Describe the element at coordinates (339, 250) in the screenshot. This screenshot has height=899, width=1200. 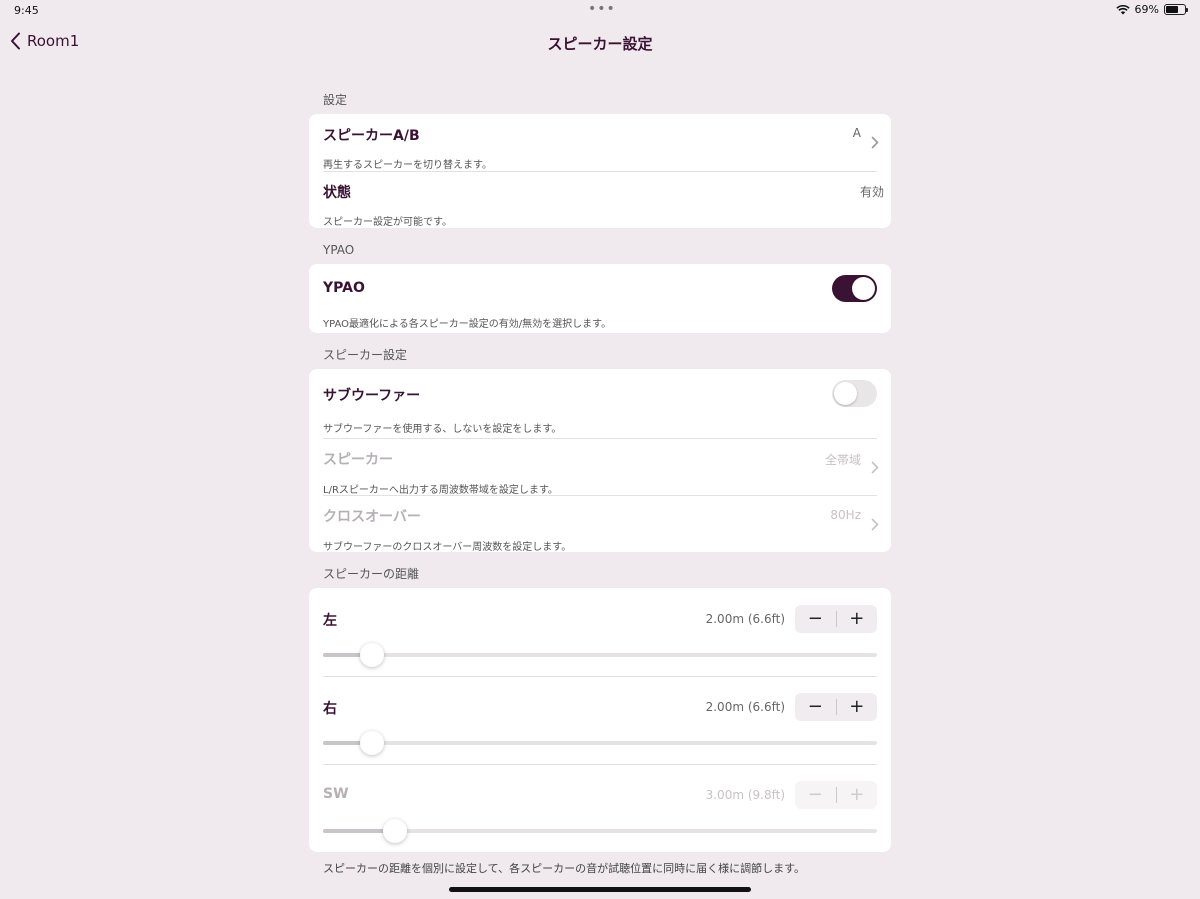
I see `section-header-ypao: YPAO` at that location.